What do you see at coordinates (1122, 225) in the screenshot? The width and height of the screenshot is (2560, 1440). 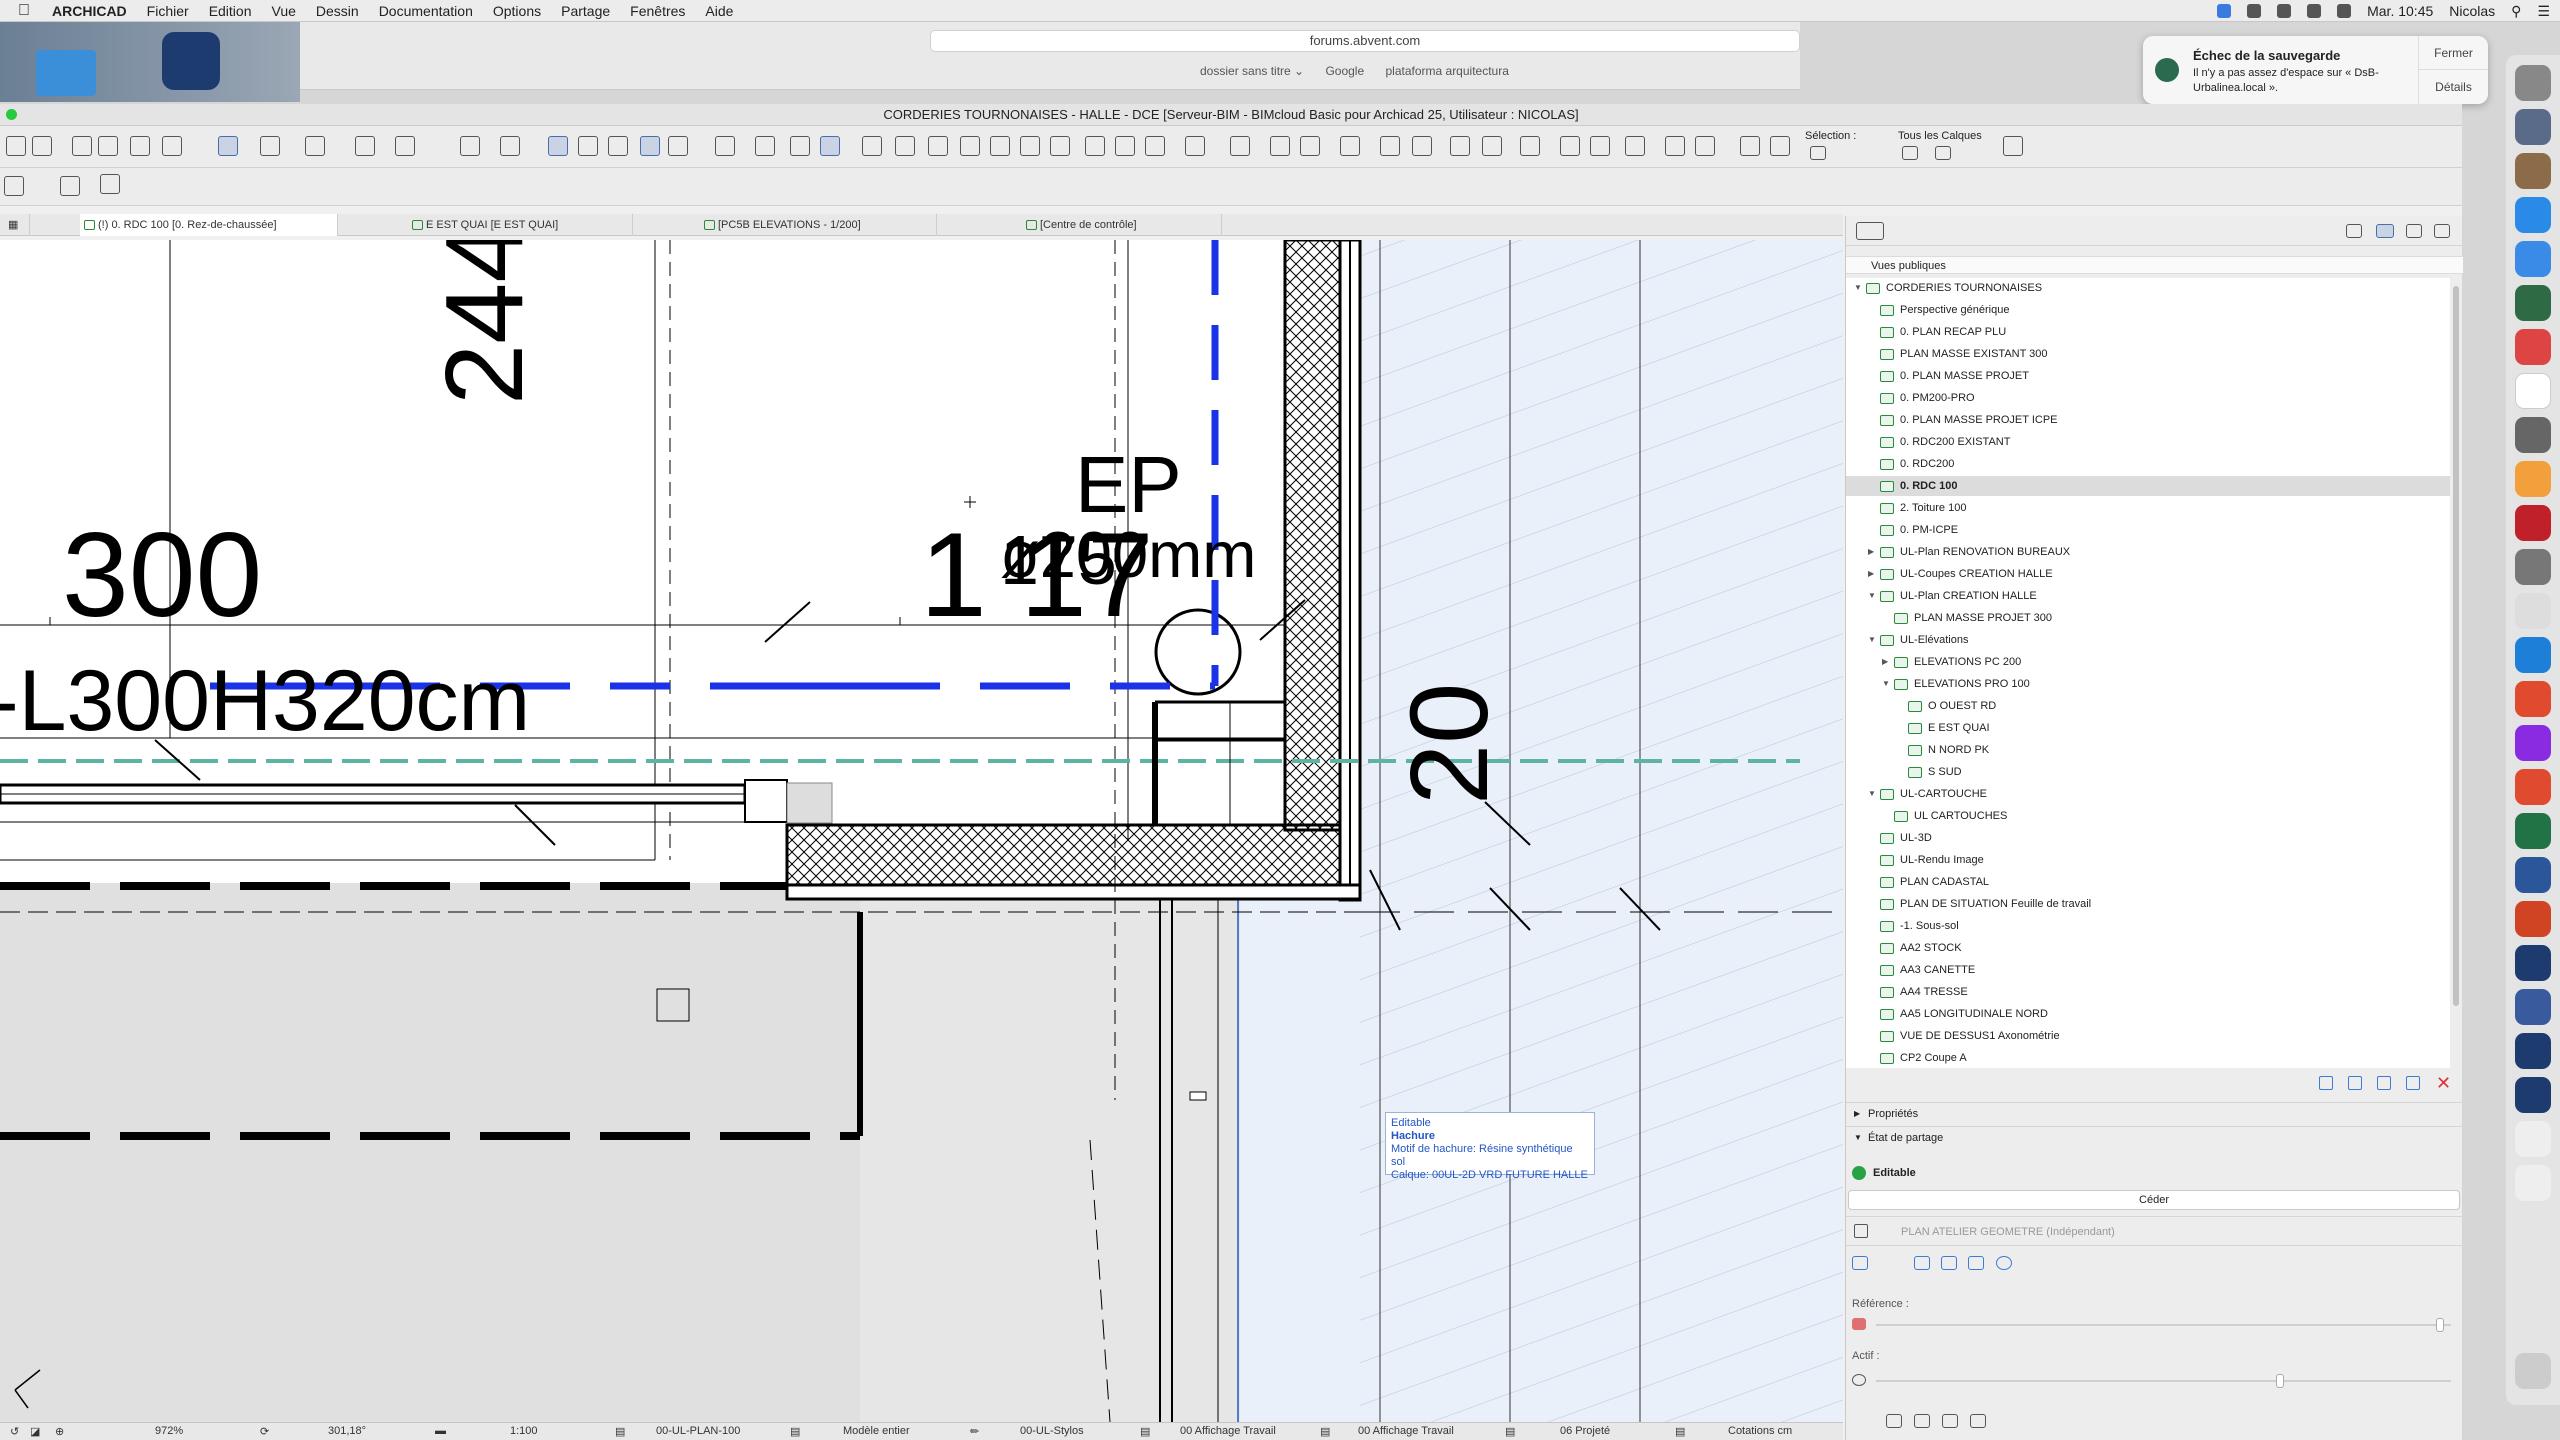 I see `tab-centre-controle: [Centre de contrôle]` at bounding box center [1122, 225].